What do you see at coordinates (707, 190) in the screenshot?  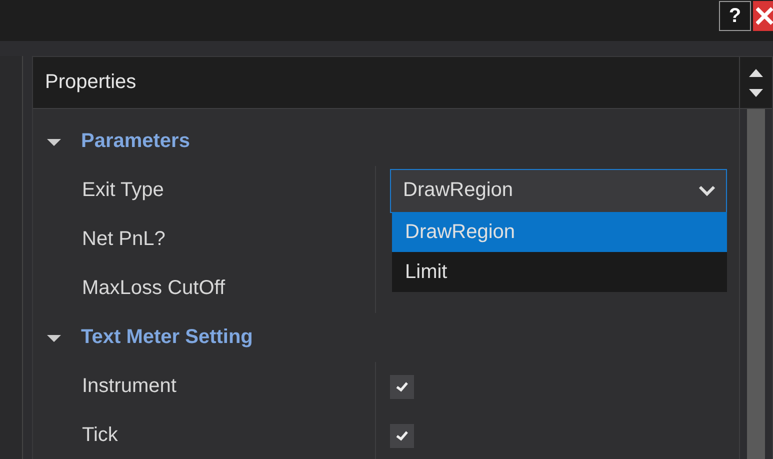 I see `chevron-down-icon` at bounding box center [707, 190].